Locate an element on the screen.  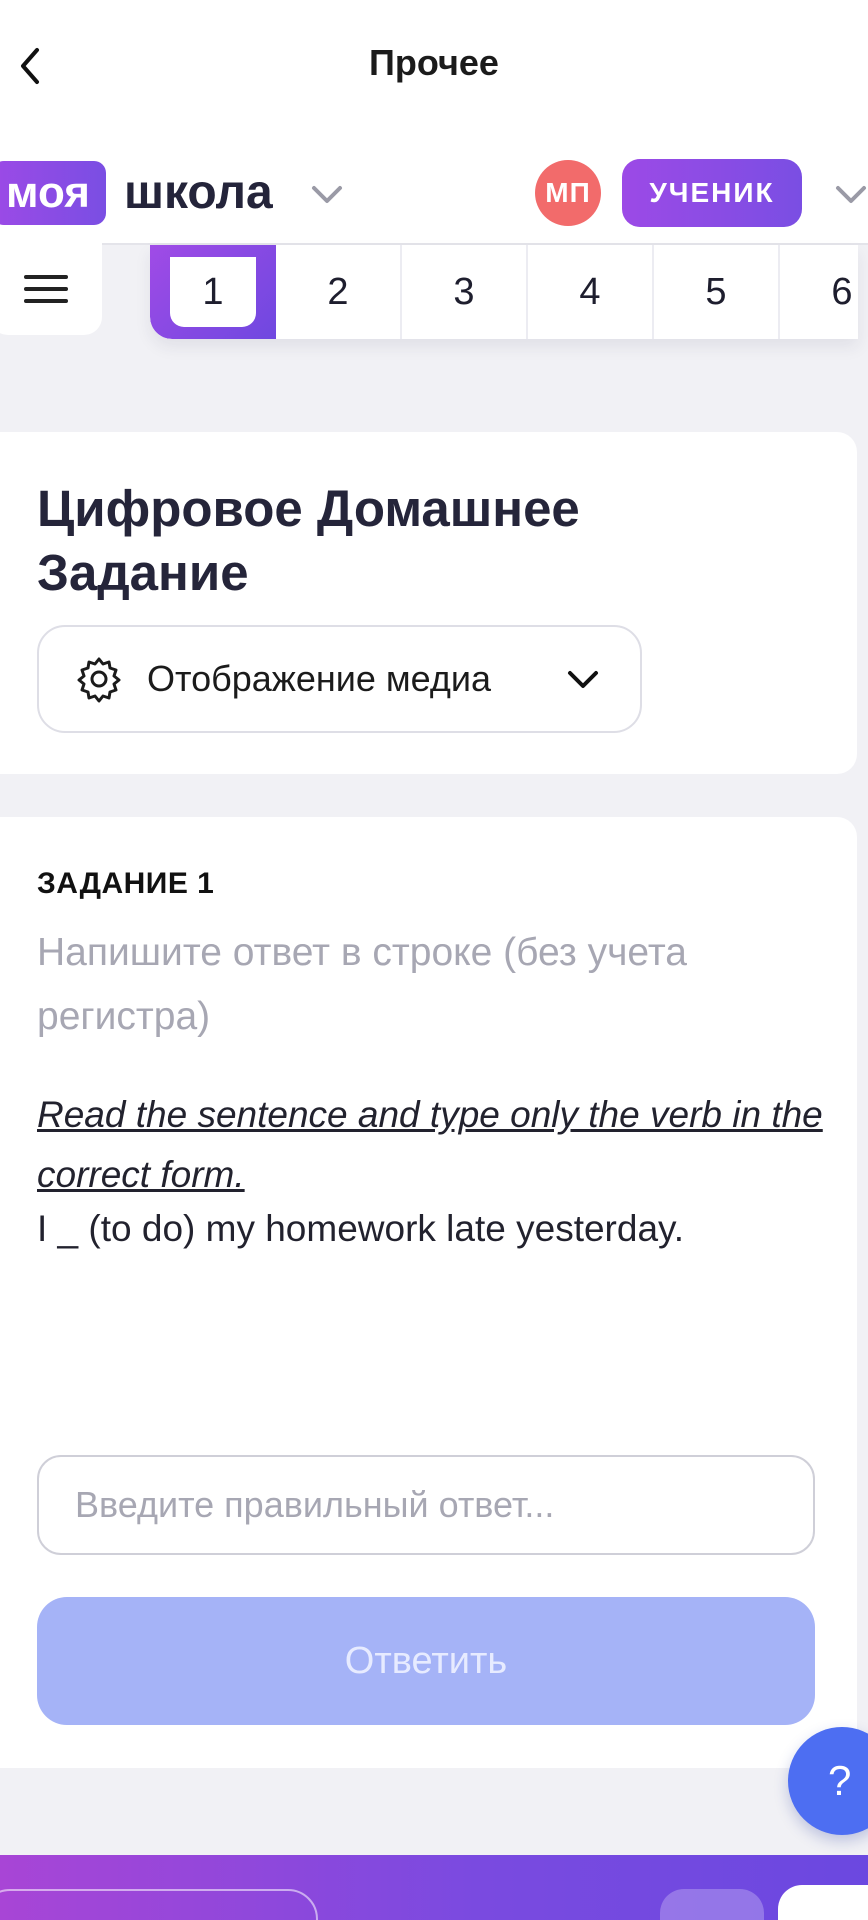
media-display-dropdown: Отображение медиа is located at coordinates (339, 679).